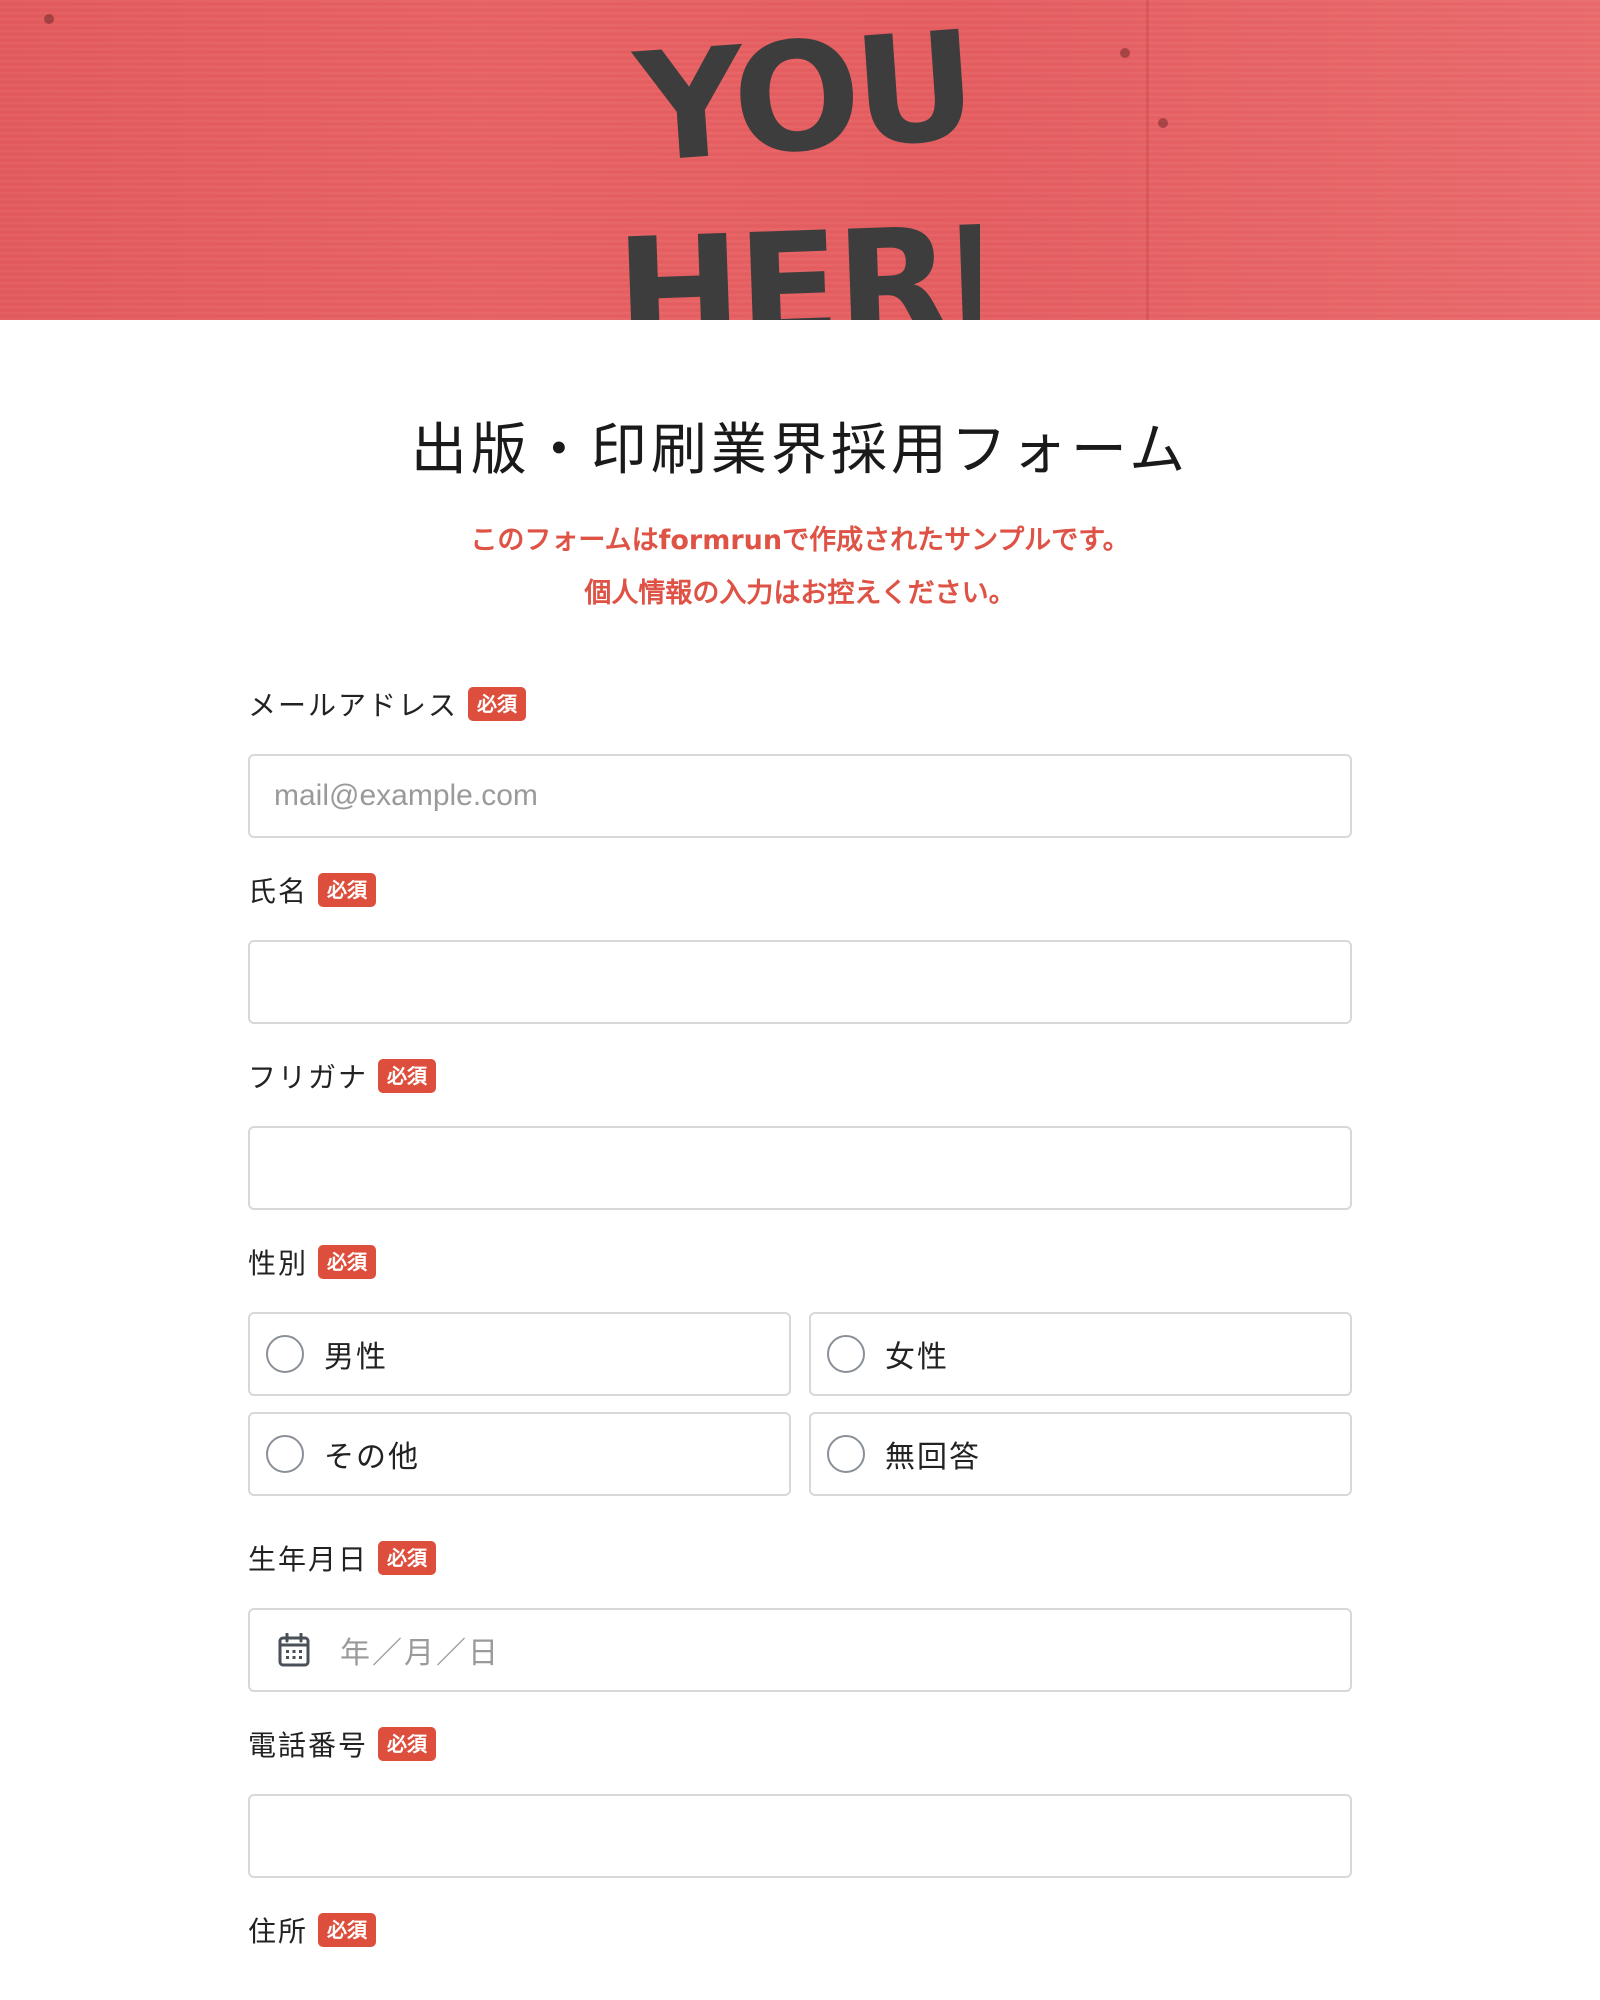 The image size is (1600, 2000). What do you see at coordinates (800, 982) in the screenshot?
I see `name-input` at bounding box center [800, 982].